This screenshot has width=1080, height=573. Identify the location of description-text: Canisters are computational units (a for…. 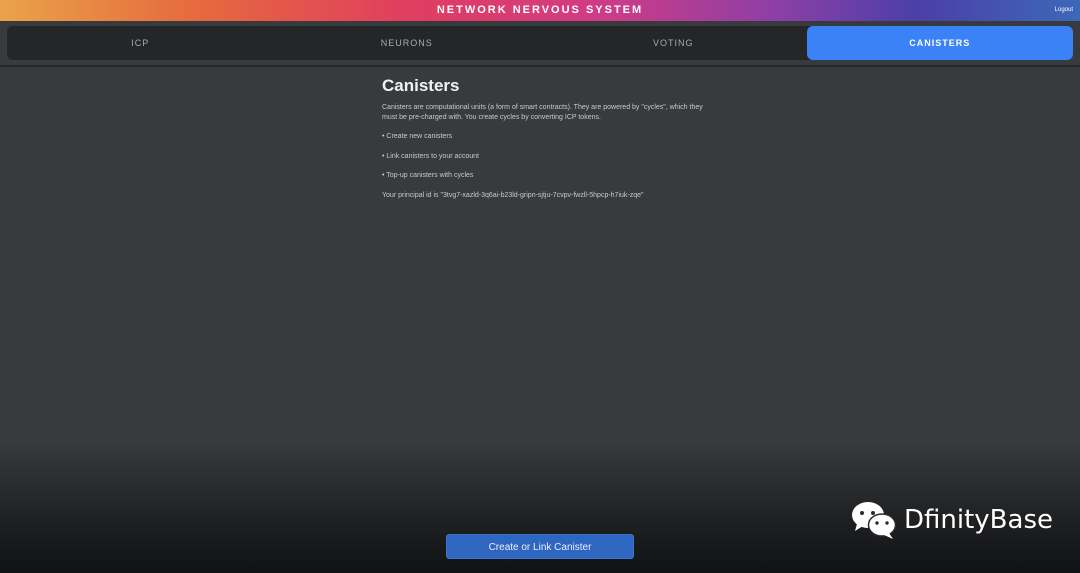
(542, 112).